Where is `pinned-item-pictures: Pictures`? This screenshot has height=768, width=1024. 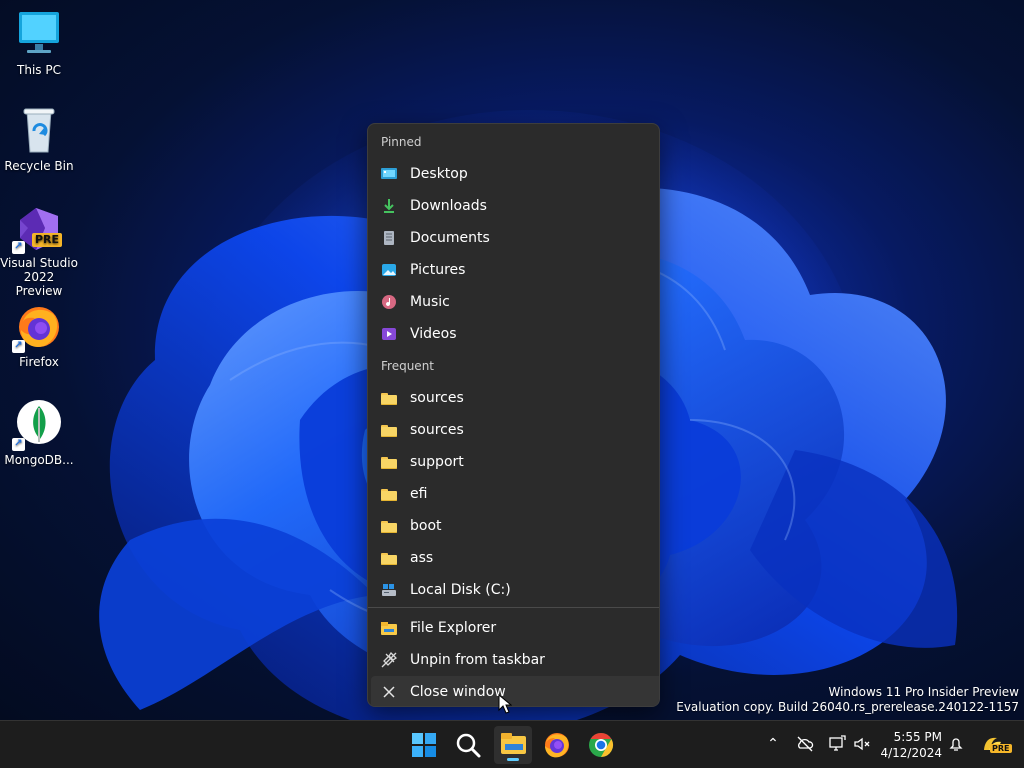
pinned-item-pictures: Pictures is located at coordinates (513, 270).